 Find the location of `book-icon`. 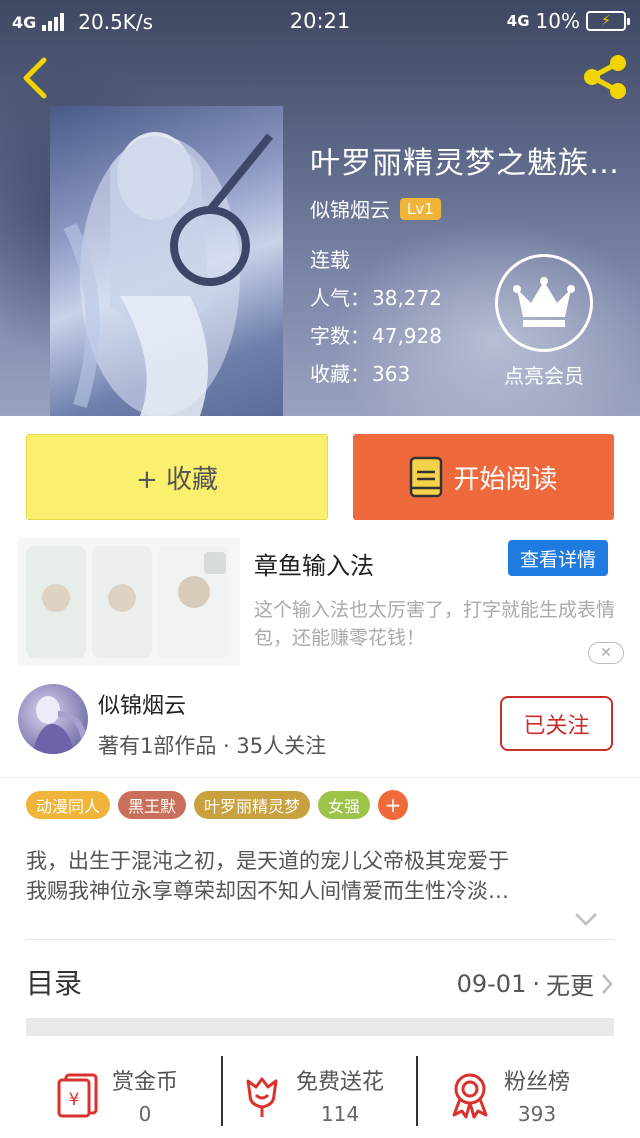

book-icon is located at coordinates (426, 477).